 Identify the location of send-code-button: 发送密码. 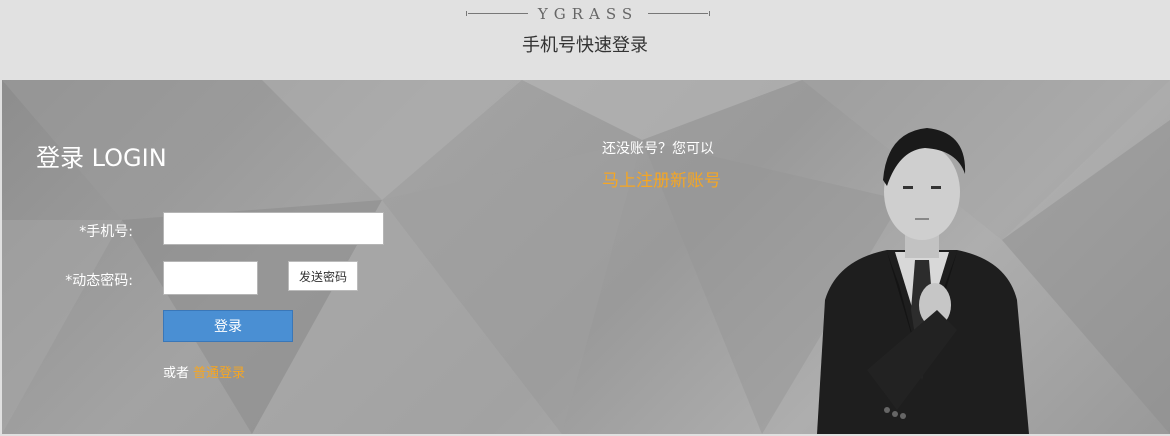
(323, 276).